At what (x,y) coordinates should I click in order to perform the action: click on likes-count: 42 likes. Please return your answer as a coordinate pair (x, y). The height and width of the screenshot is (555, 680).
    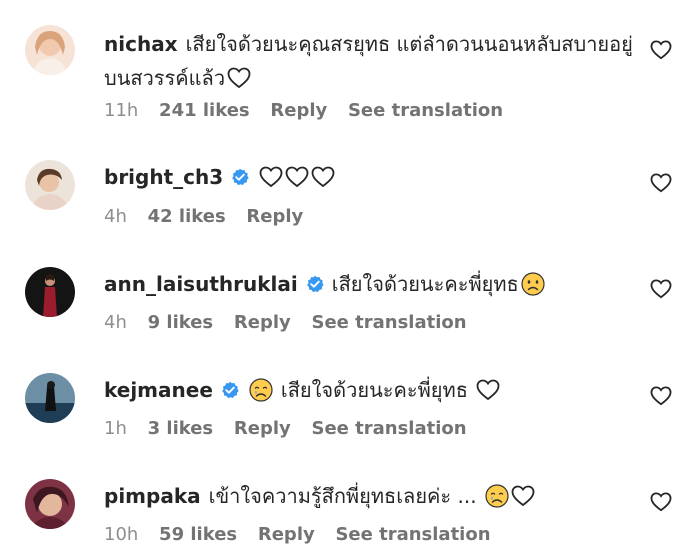
    Looking at the image, I should click on (187, 216).